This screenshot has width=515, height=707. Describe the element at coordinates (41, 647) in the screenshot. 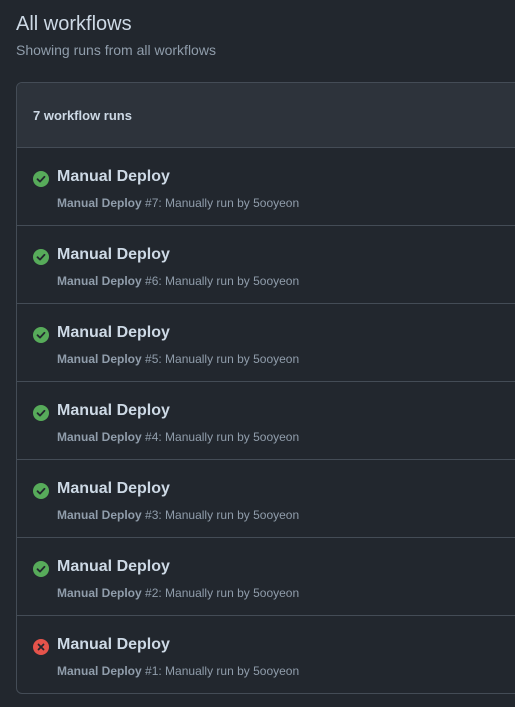

I see `failure-x-icon` at that location.